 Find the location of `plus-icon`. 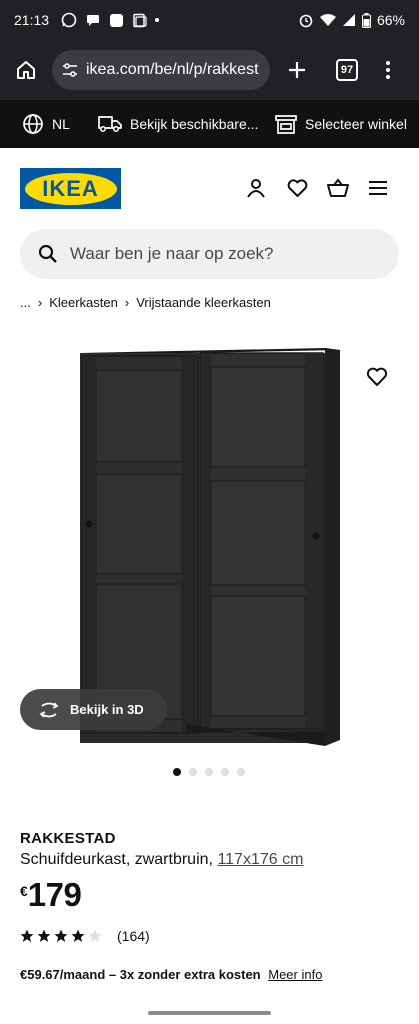

plus-icon is located at coordinates (297, 70).